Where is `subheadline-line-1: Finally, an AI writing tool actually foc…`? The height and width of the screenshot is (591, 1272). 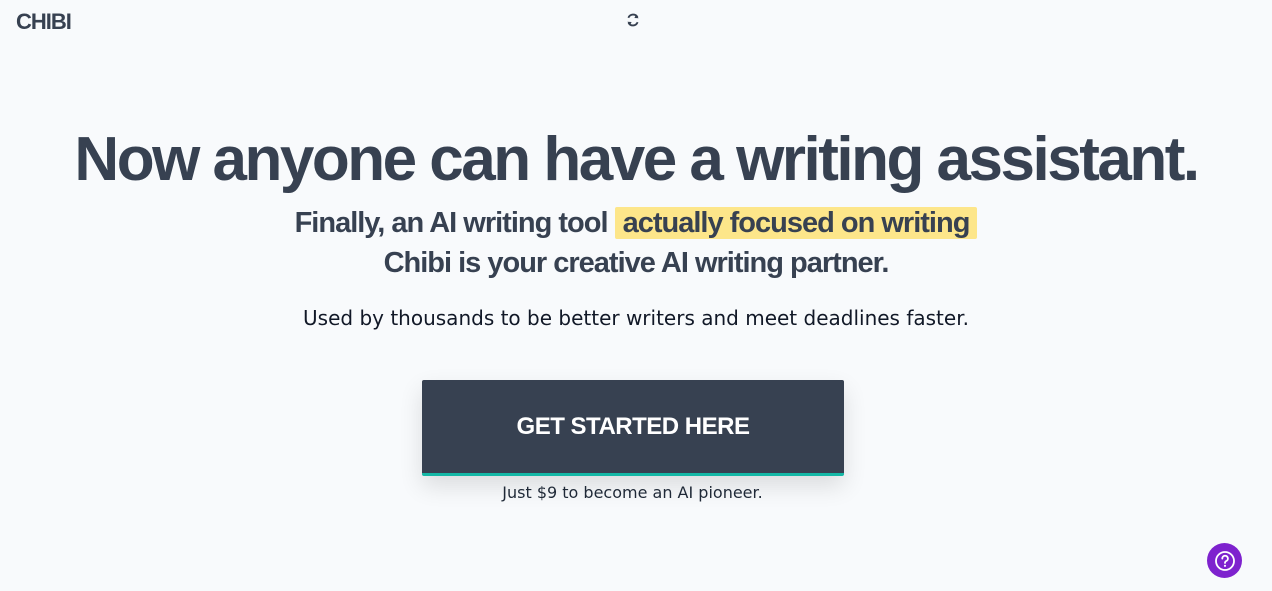 subheadline-line-1: Finally, an AI writing tool actually foc… is located at coordinates (636, 223).